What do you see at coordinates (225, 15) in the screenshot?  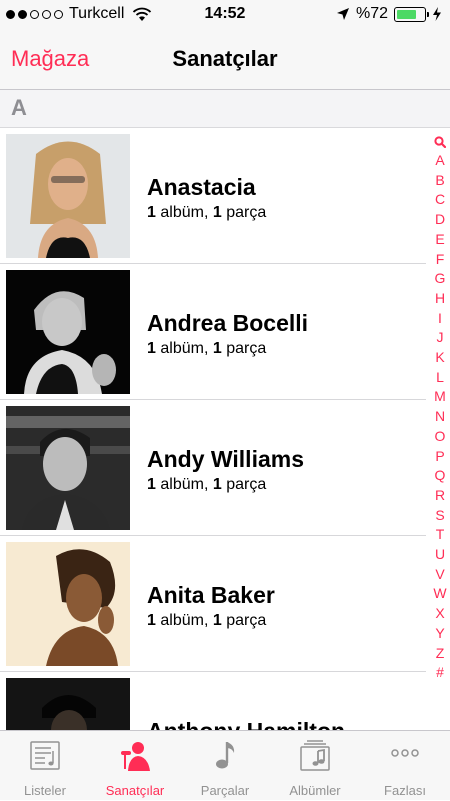 I see `status-bar: Turkcell 14:52 %72` at bounding box center [225, 15].